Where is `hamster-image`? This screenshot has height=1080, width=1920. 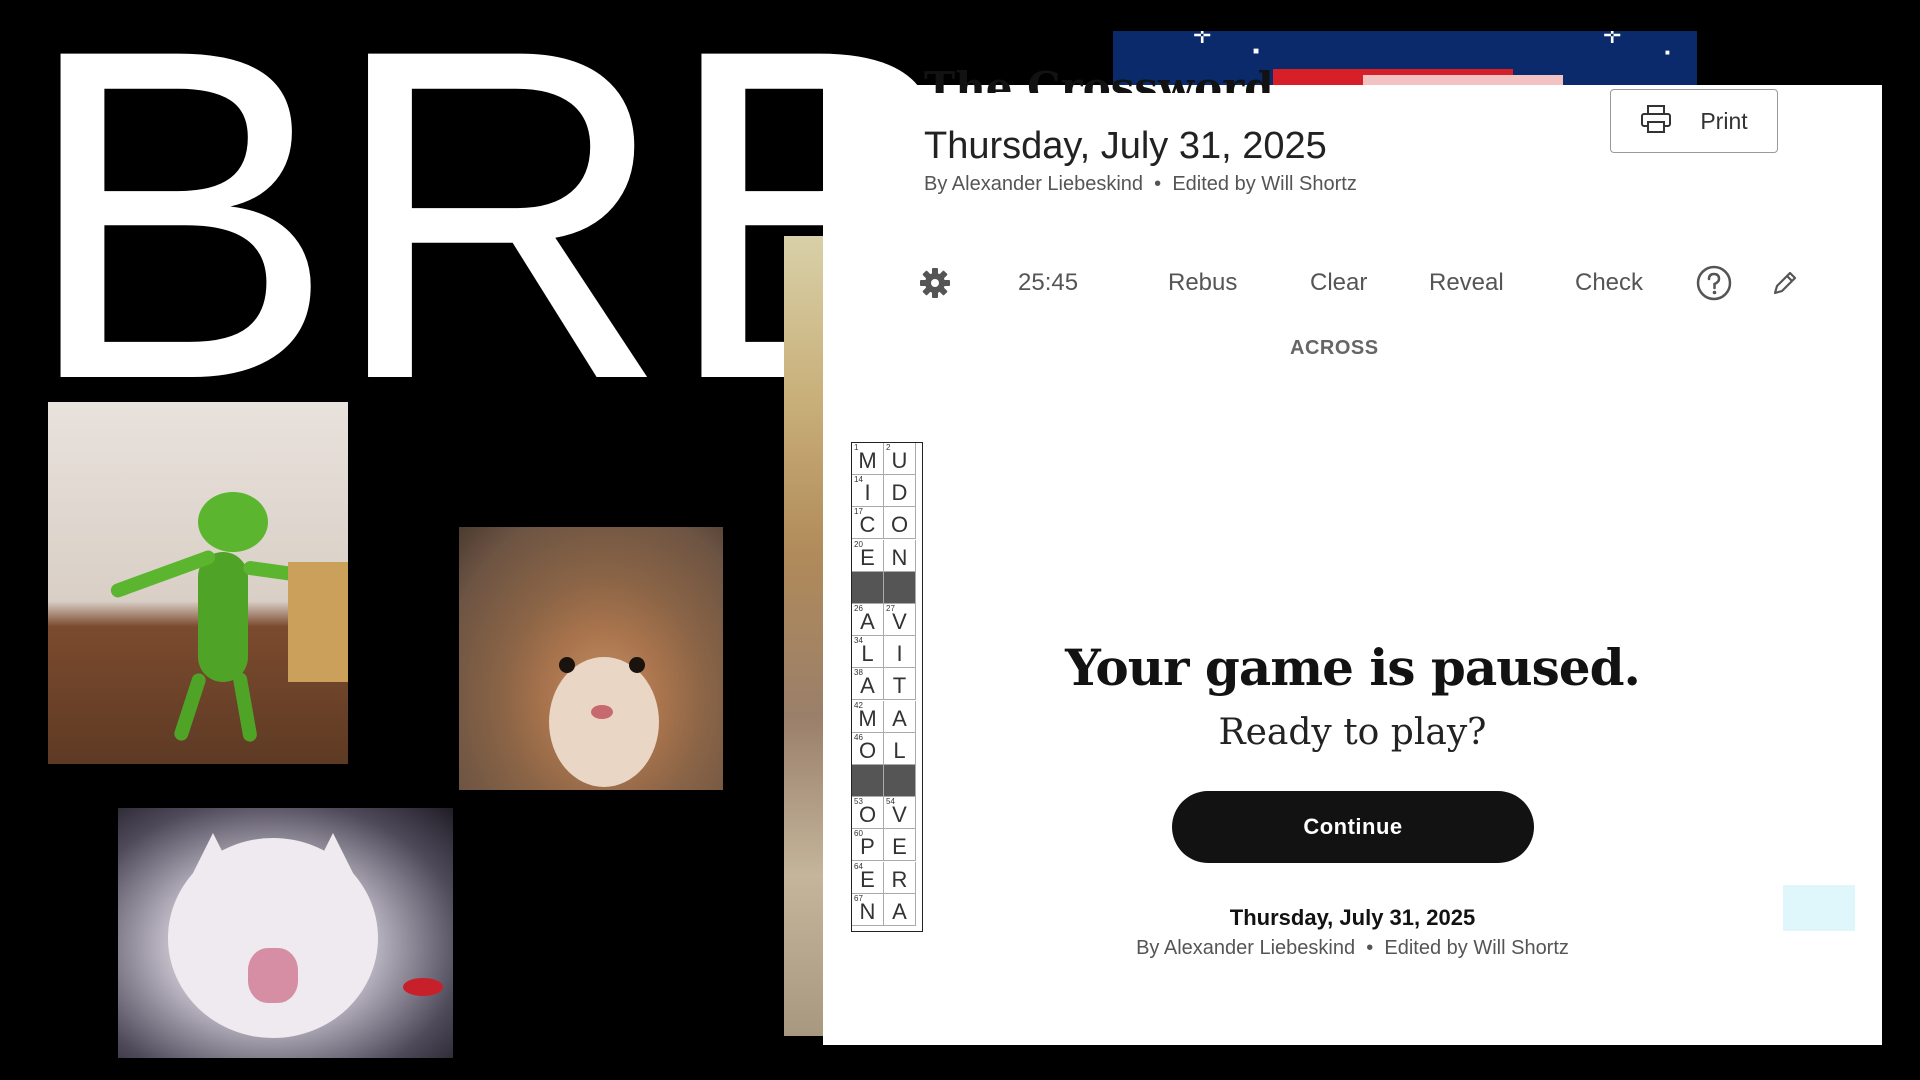
hamster-image is located at coordinates (591, 658).